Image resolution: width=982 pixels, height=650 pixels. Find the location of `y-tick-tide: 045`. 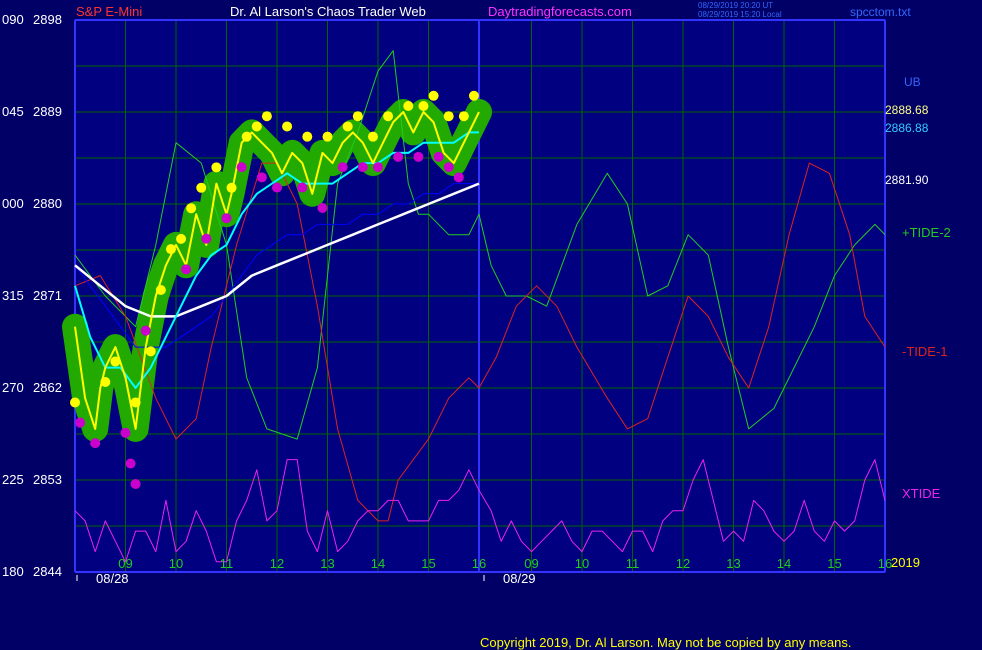

y-tick-tide: 045 is located at coordinates (13, 111).